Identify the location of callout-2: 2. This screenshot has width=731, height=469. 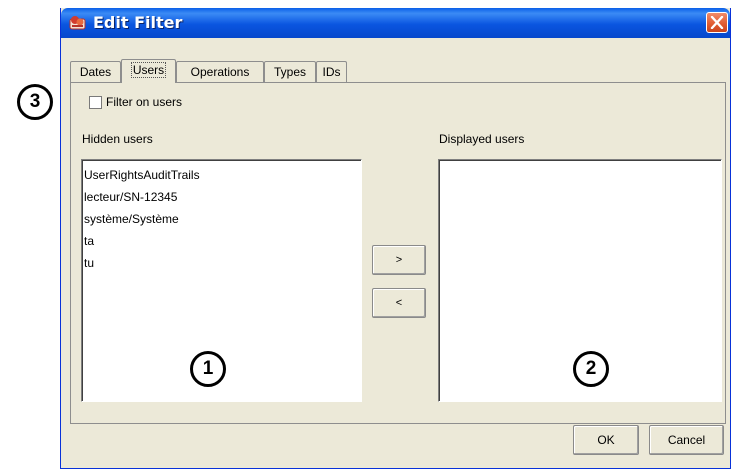
(591, 369).